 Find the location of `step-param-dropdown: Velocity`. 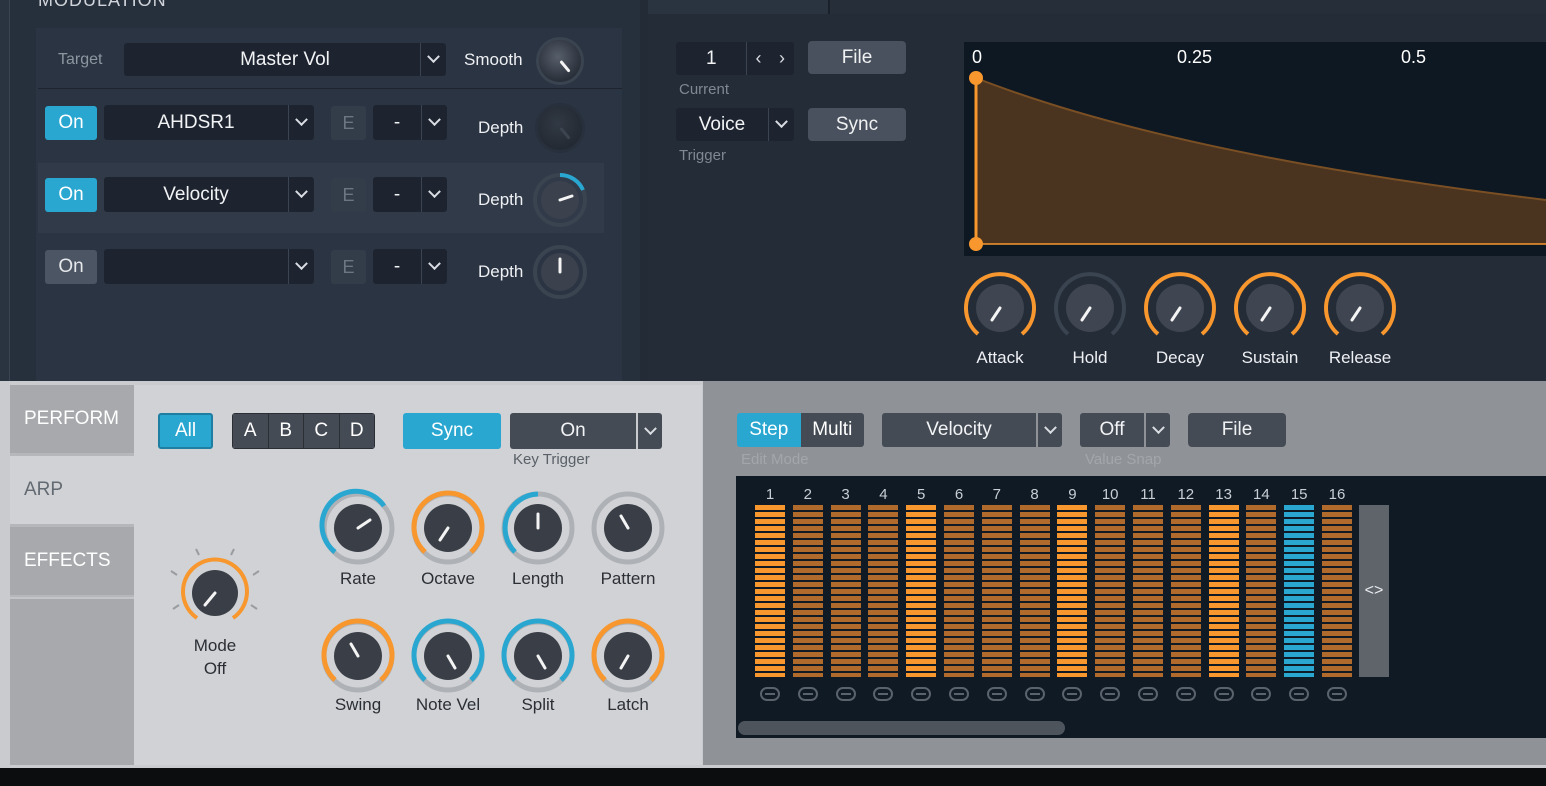

step-param-dropdown: Velocity is located at coordinates (972, 430).